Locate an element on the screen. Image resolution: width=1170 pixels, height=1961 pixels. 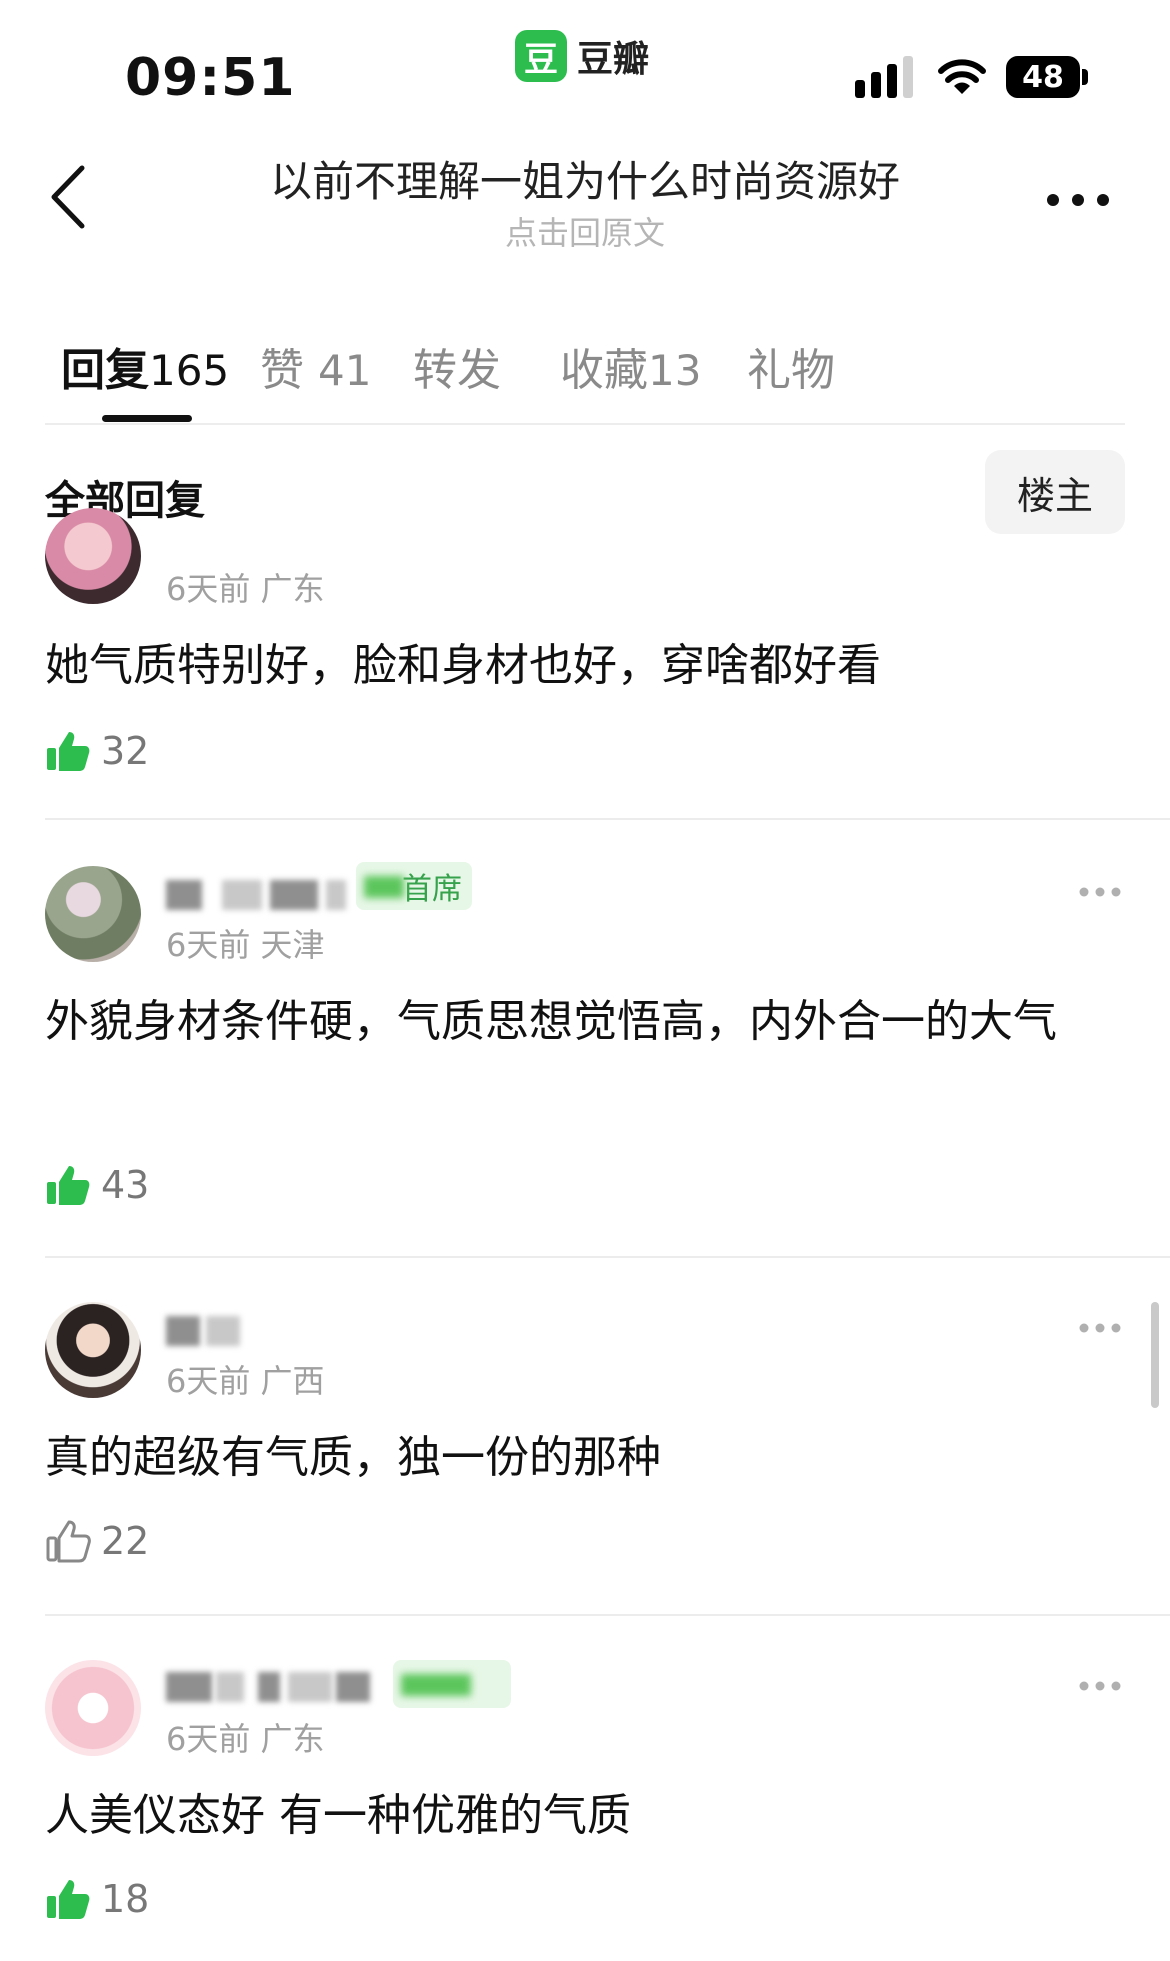
reply-filter-row: 全部回复 楼主 is located at coordinates (585, 490).